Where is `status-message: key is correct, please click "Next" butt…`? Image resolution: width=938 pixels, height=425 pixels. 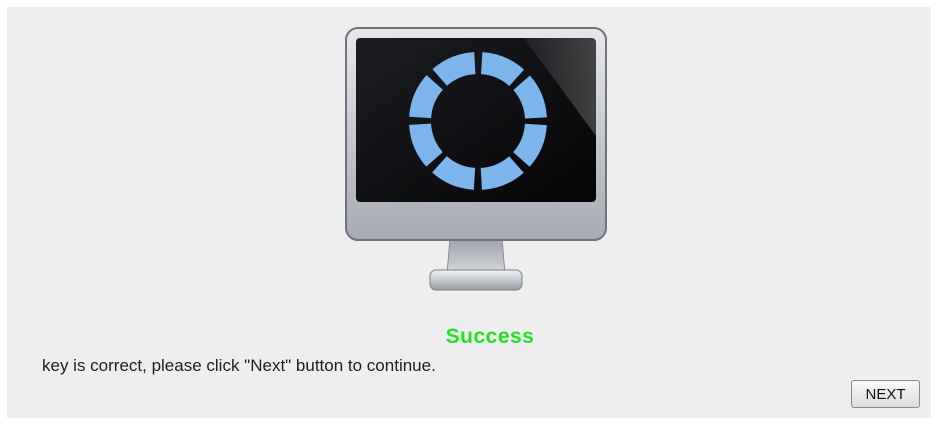
status-message: key is correct, please click "Next" butt… is located at coordinates (239, 365).